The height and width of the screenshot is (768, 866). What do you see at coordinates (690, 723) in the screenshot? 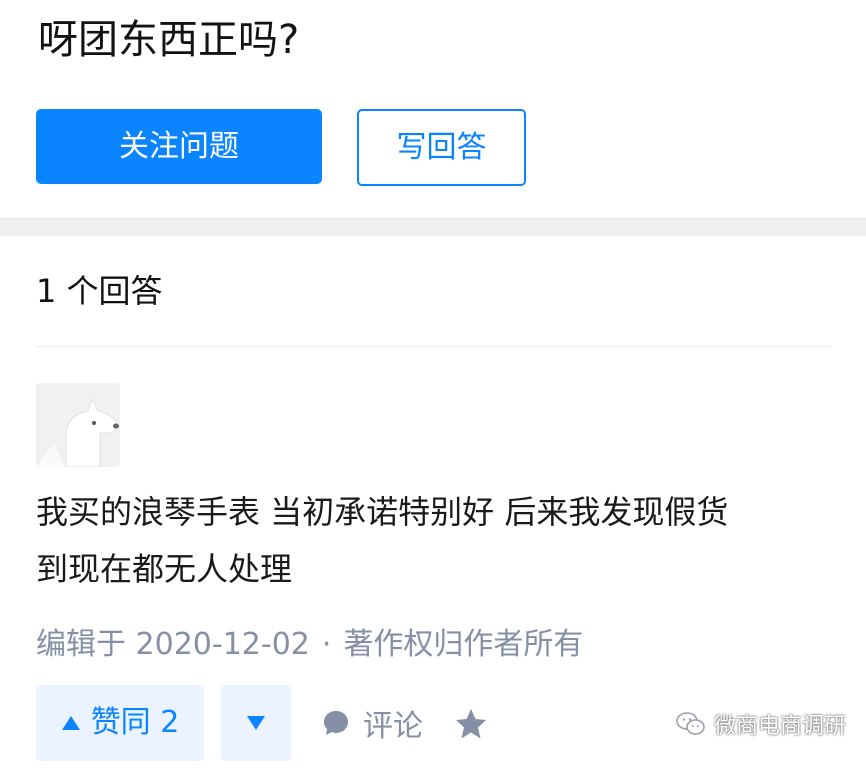
I see `wechat-icon` at bounding box center [690, 723].